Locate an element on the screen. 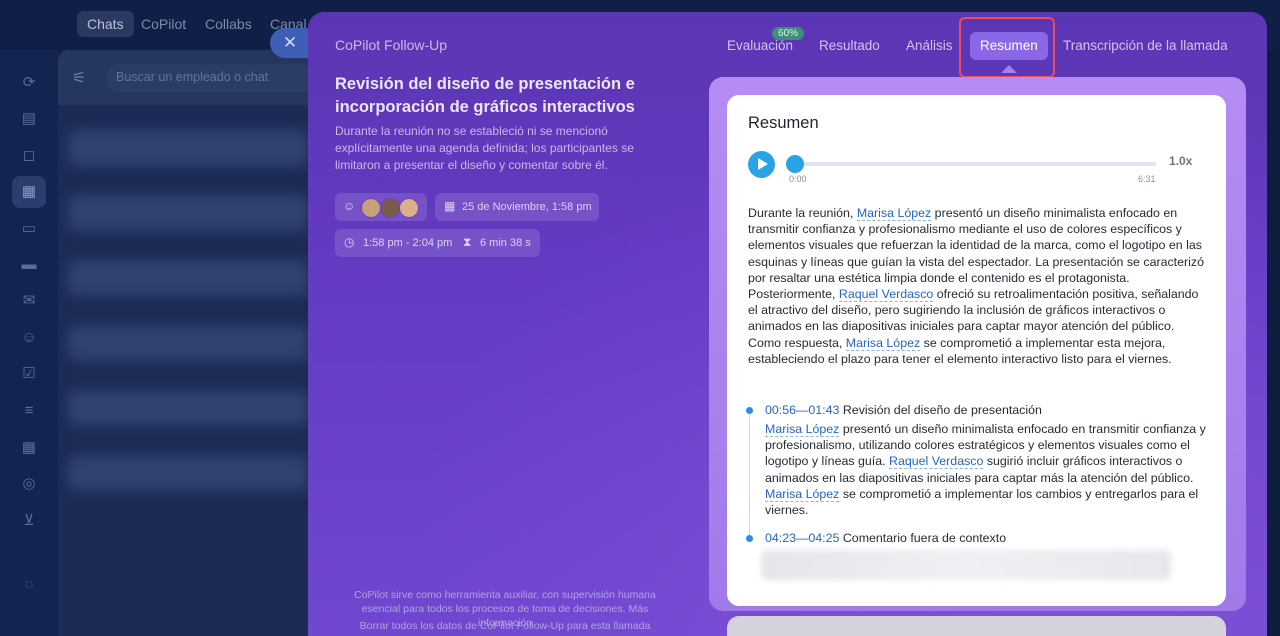 The image size is (1280, 636). timeline-title: Revisión del diseño de presentación is located at coordinates (940, 410).